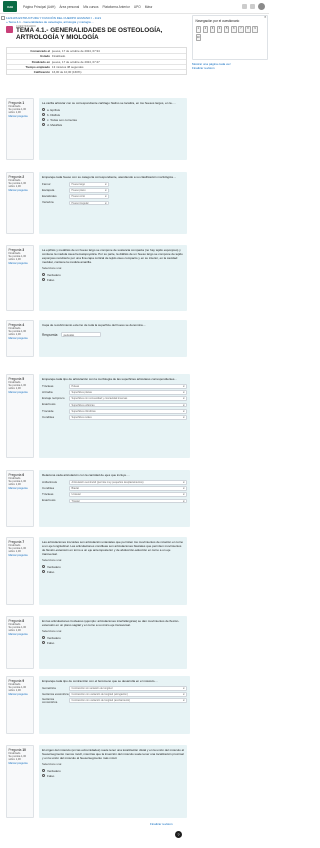 Image resolution: width=320 pixels, height=848 pixels. Describe the element at coordinates (128, 501) in the screenshot. I see `matching-select: Triaxial ▾` at that location.